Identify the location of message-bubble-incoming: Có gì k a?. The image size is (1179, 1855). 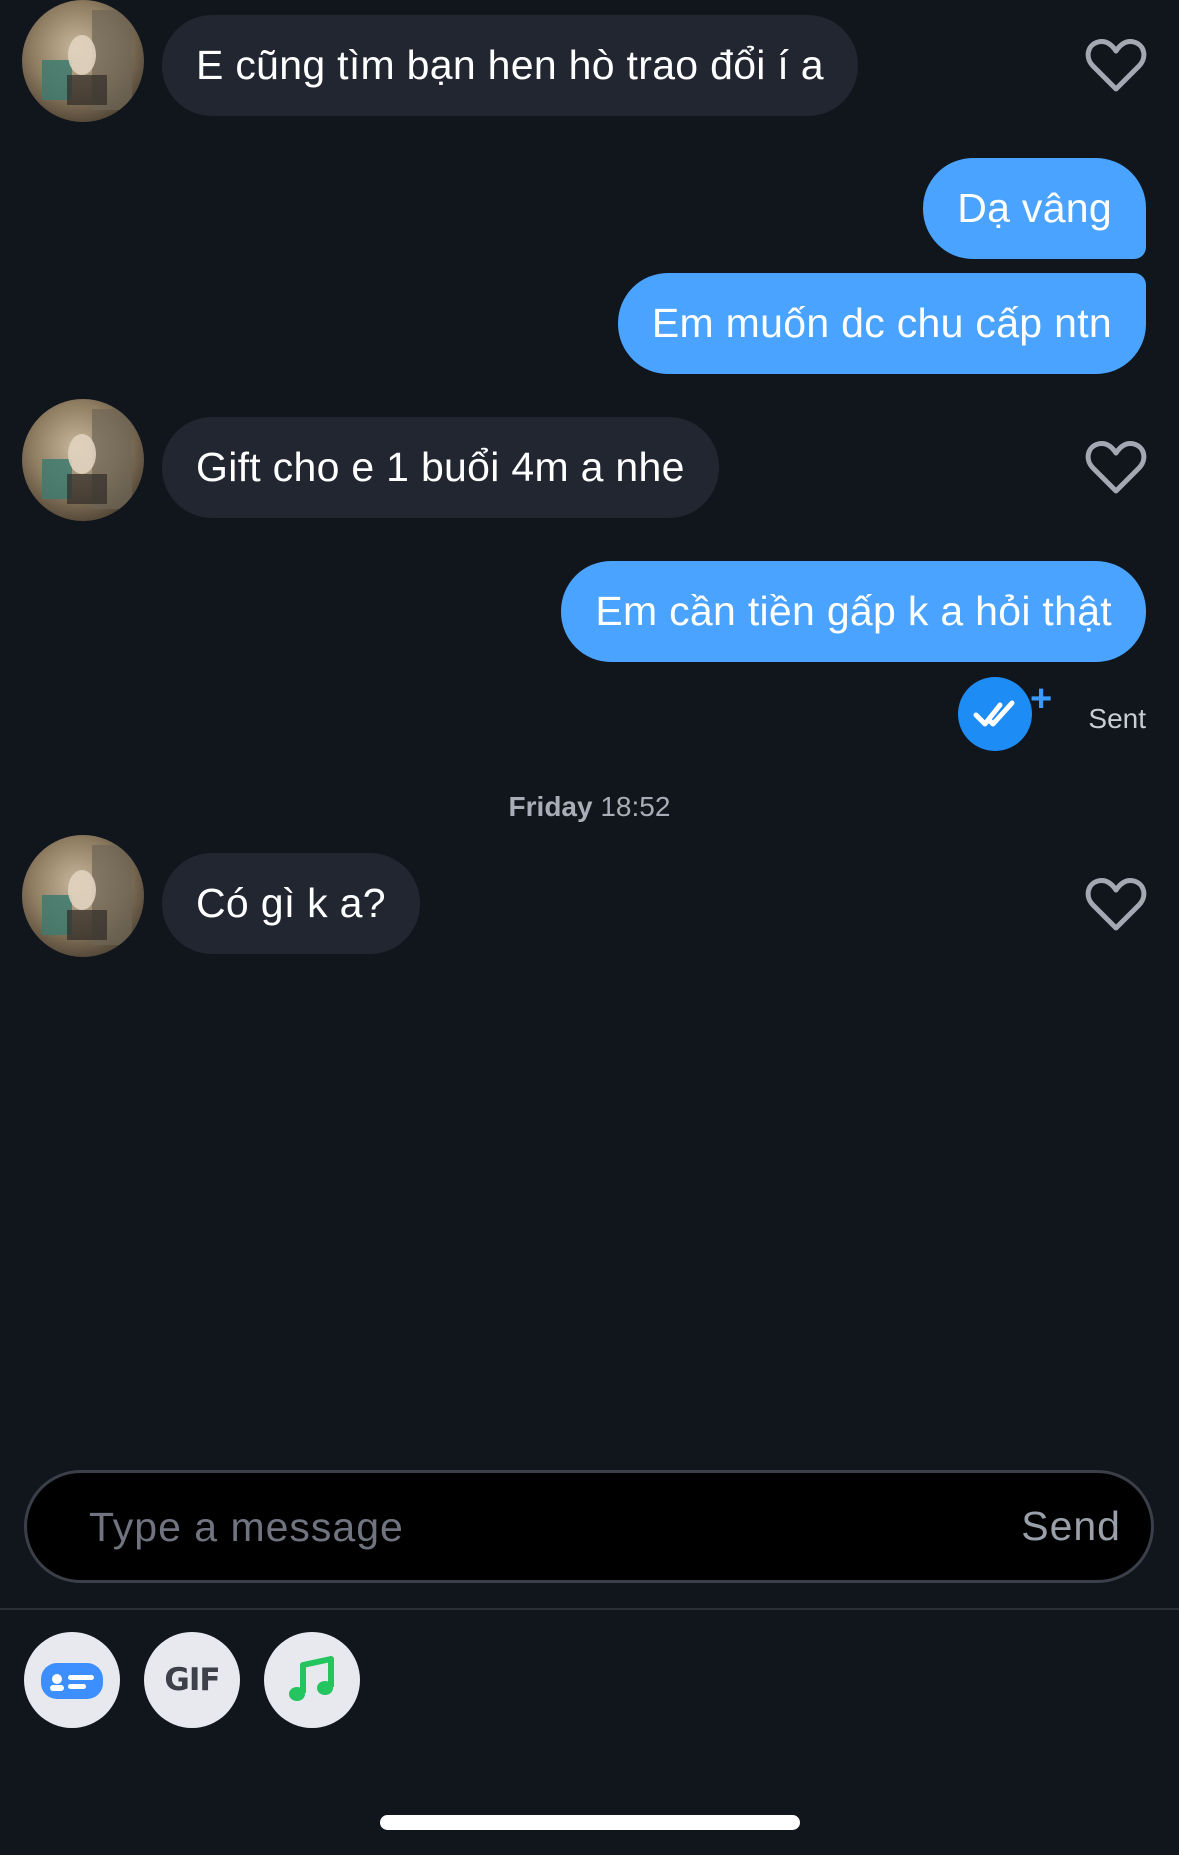
(291, 903).